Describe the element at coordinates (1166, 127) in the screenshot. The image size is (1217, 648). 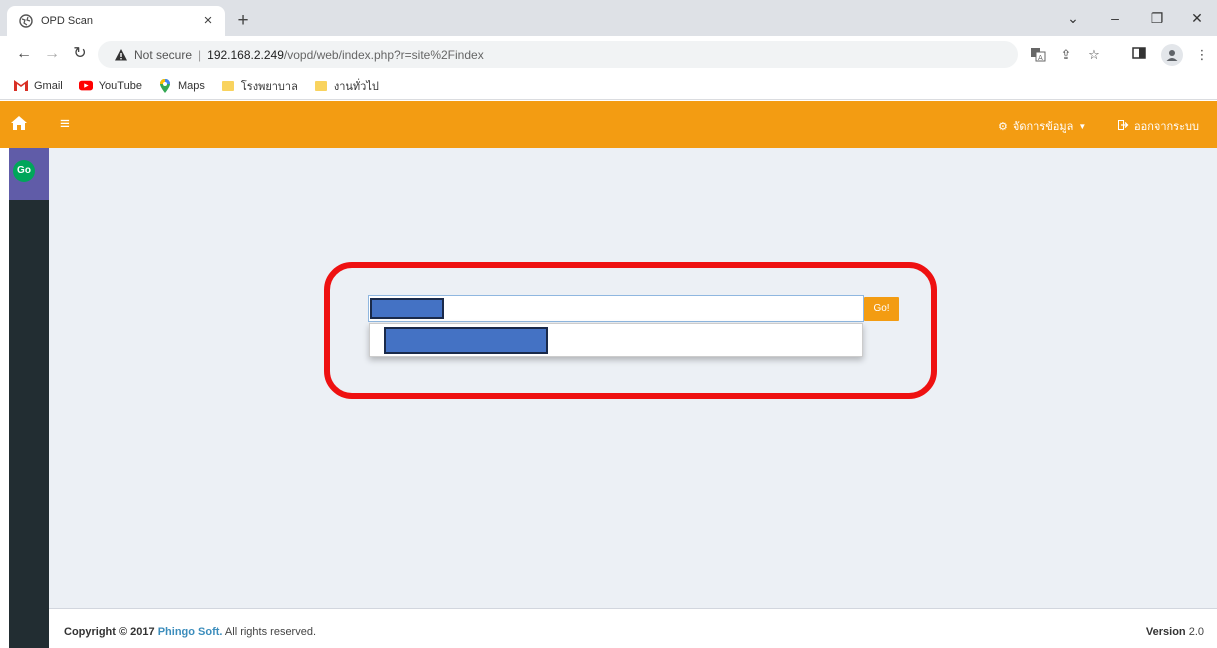
I see `logout-label: ออกจากระบบ` at that location.